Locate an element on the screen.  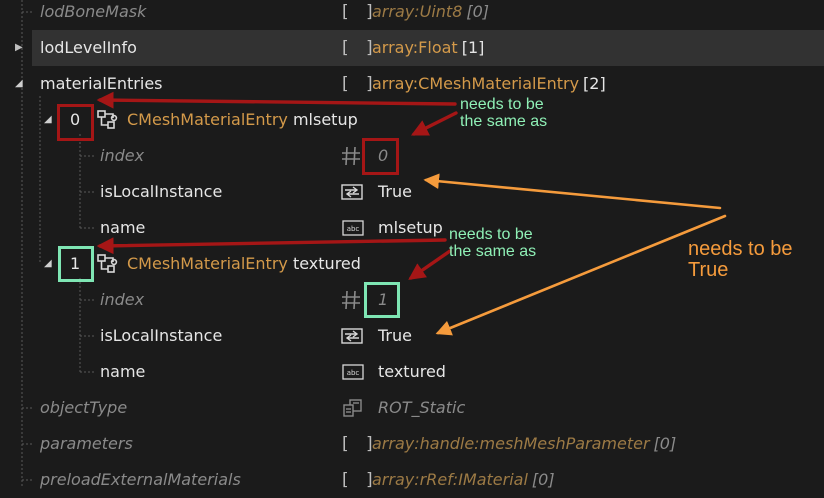
annotation-note: needs to be True is located at coordinates (740, 259).